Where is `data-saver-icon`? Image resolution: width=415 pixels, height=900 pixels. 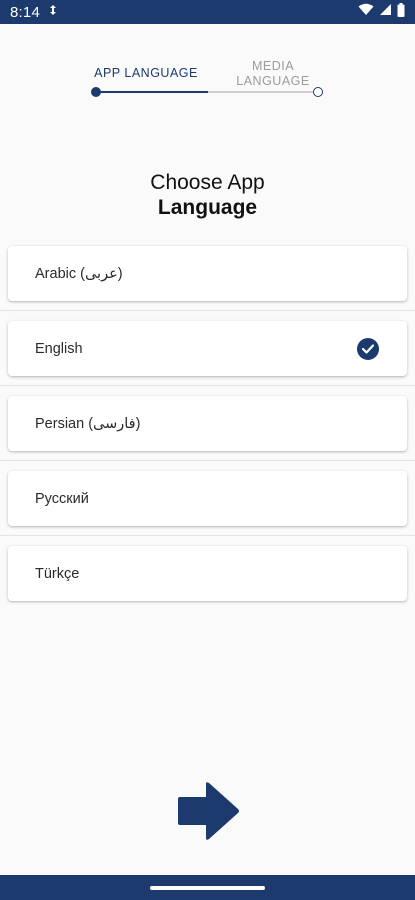
data-saver-icon is located at coordinates (53, 12).